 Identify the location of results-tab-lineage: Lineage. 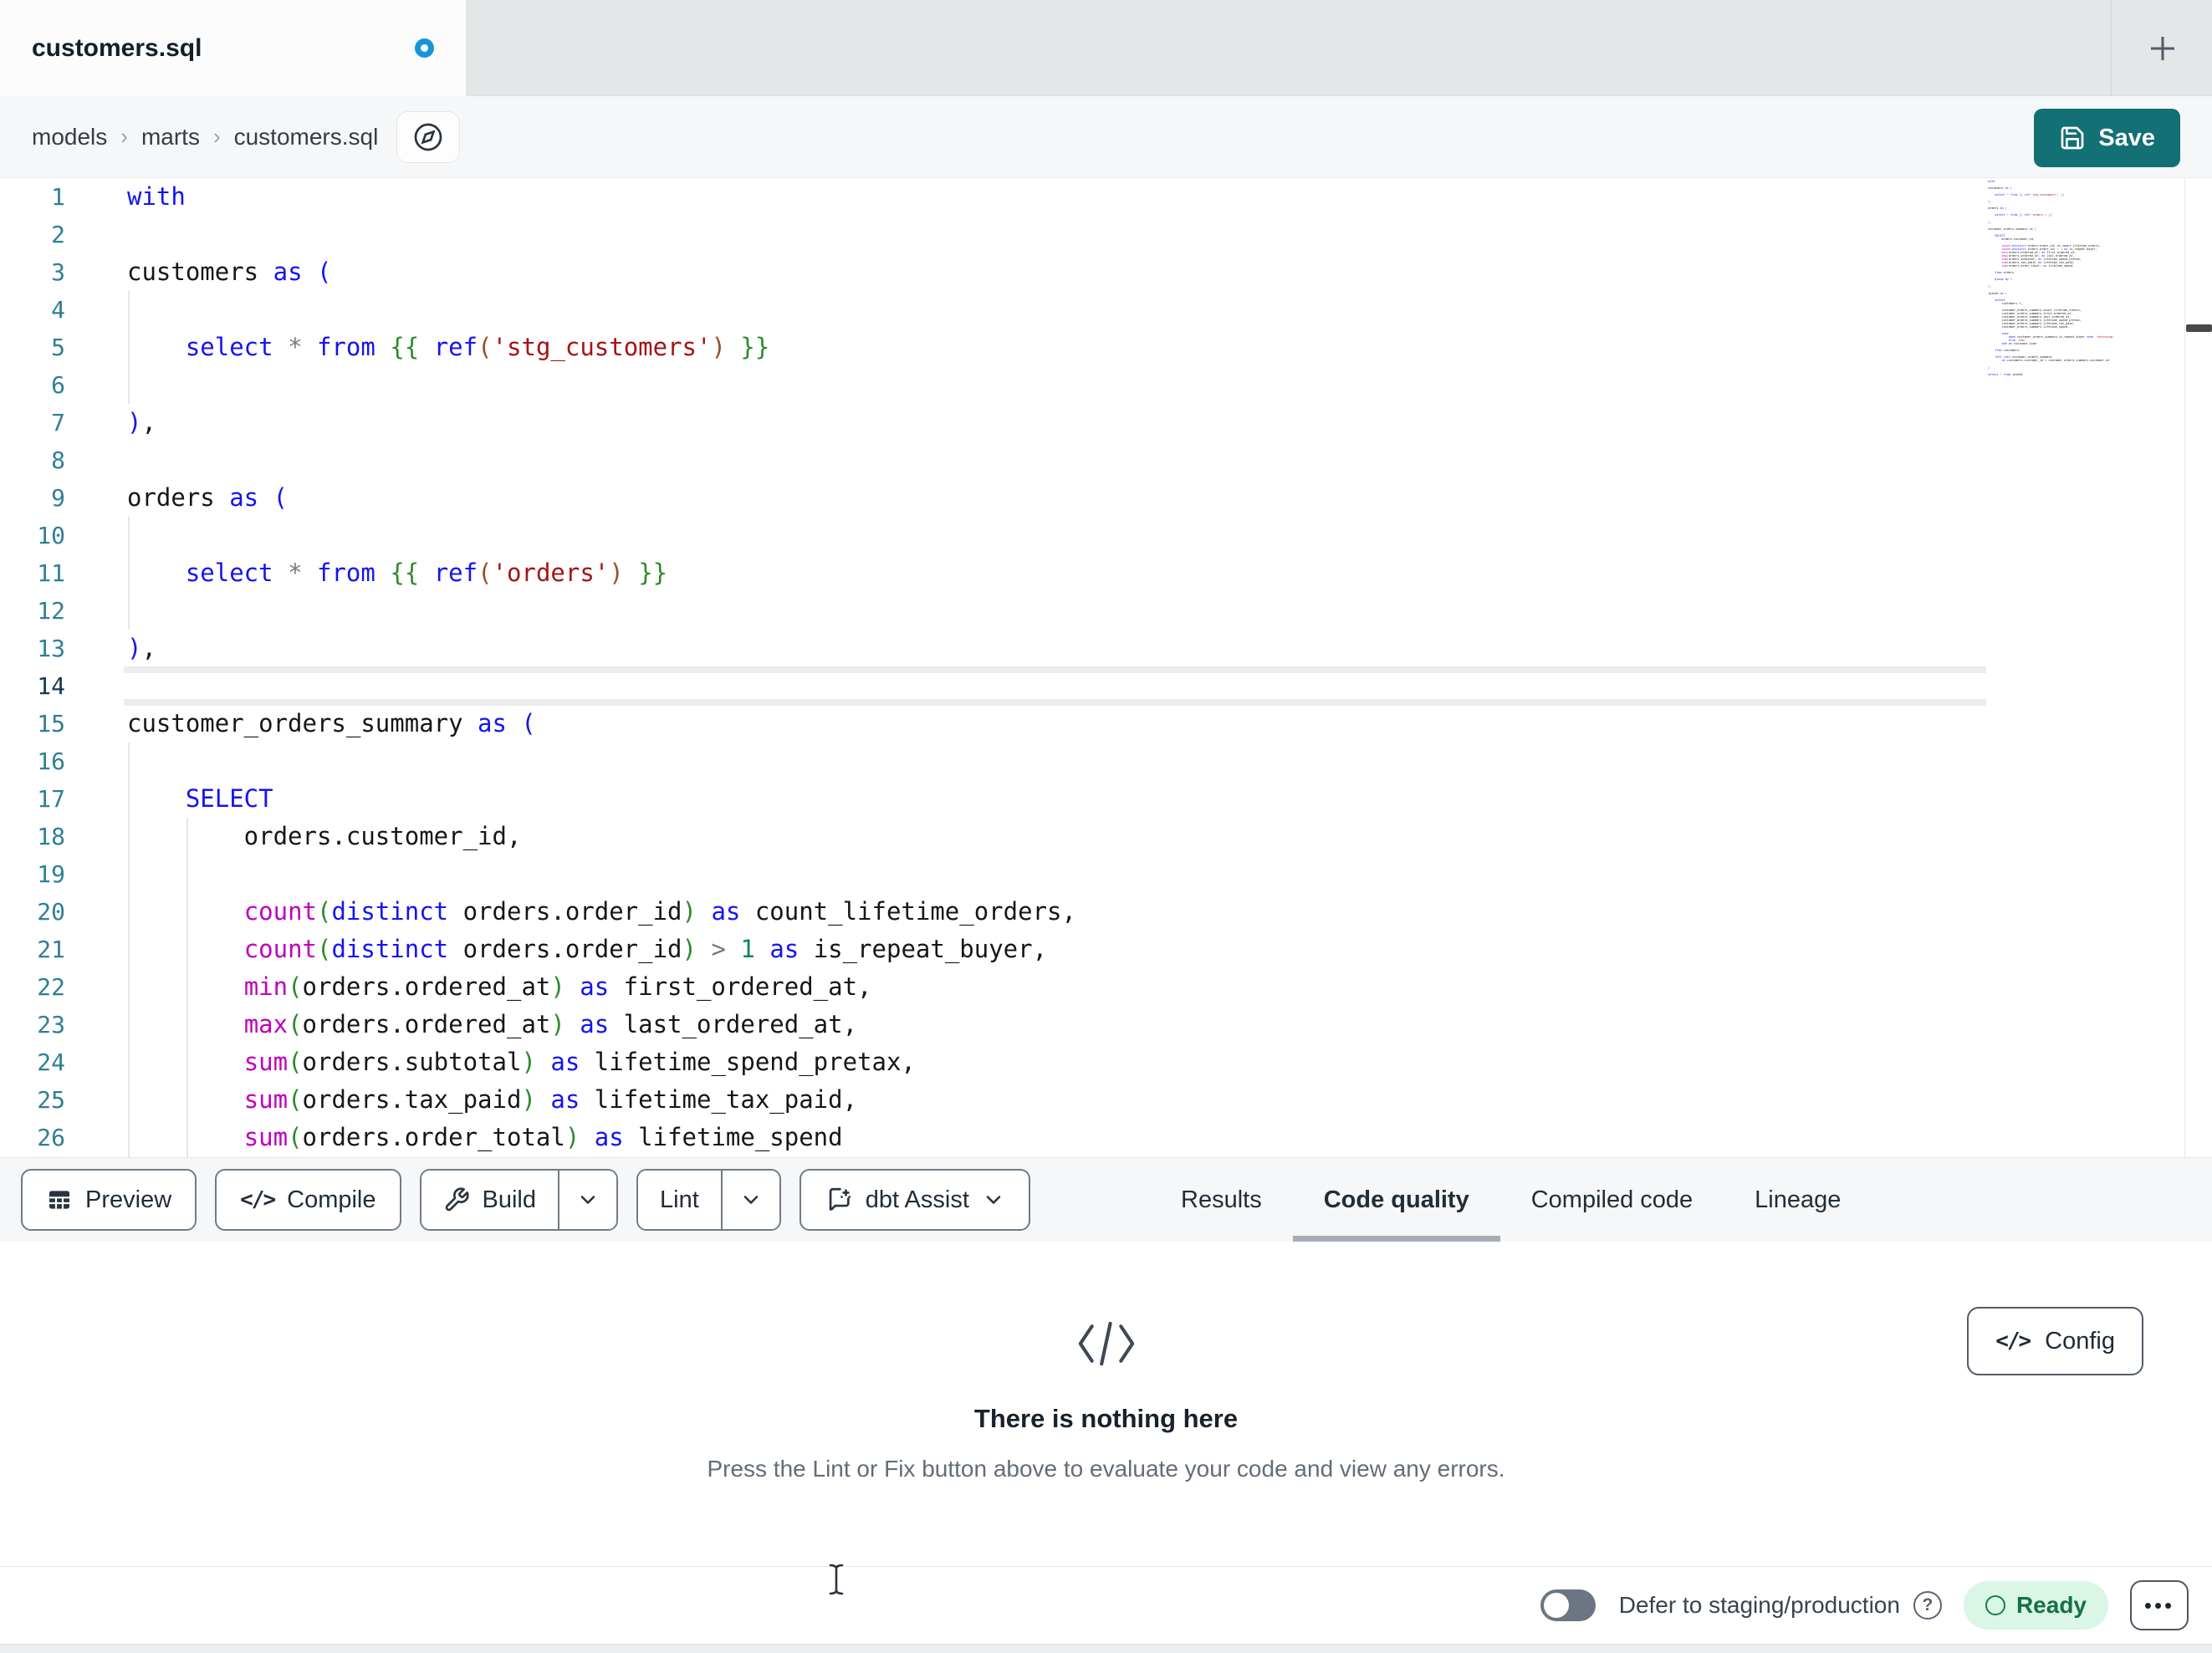
(1798, 1200).